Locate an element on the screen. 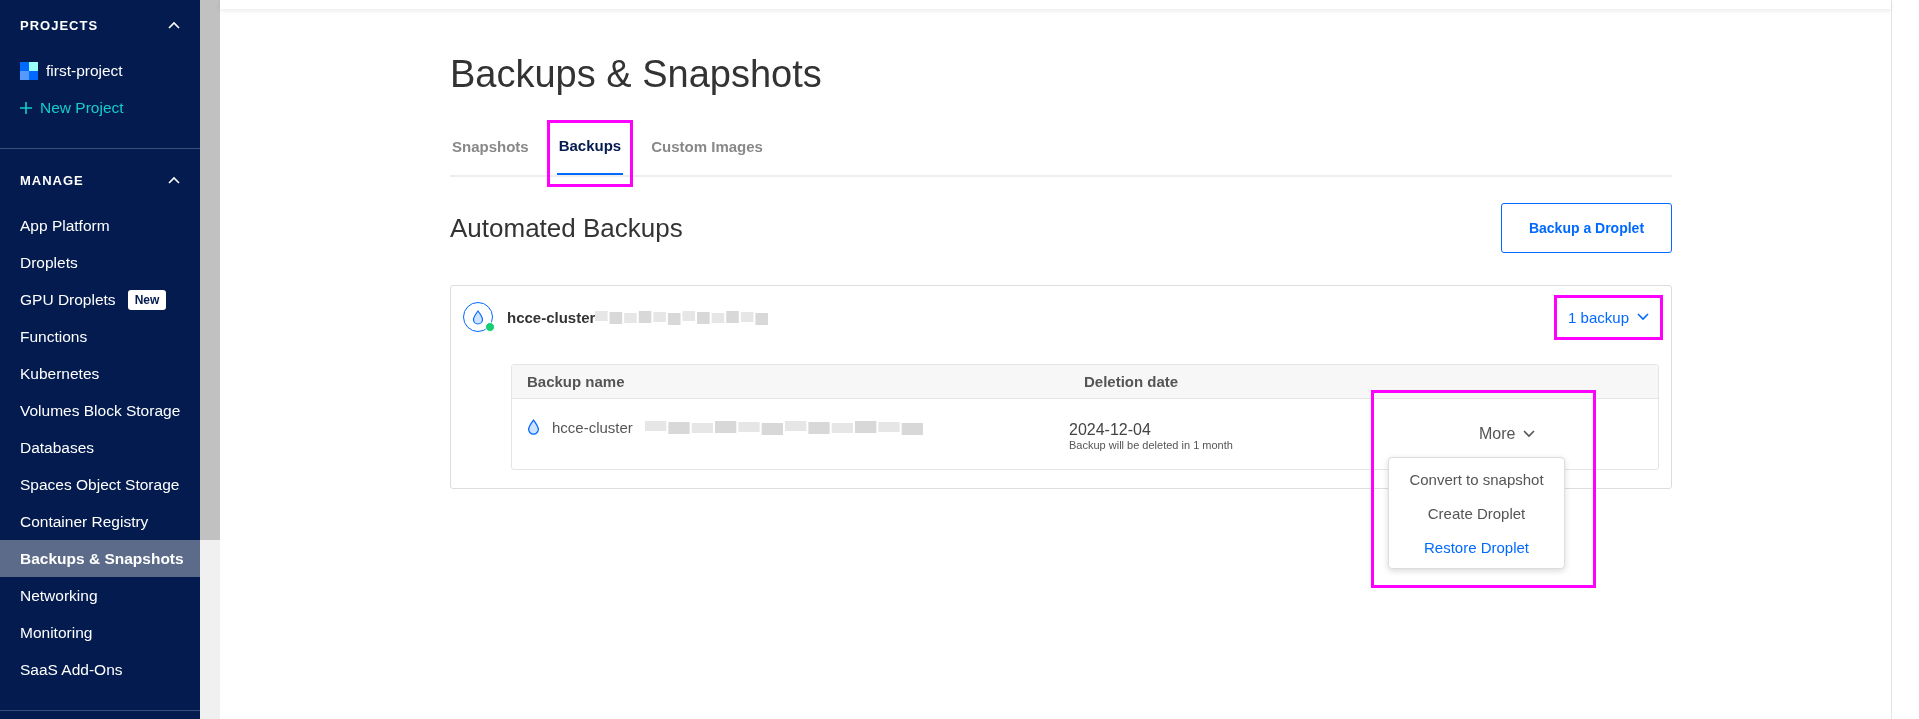 The height and width of the screenshot is (719, 1919). menu-item: Convert to snapshot is located at coordinates (1476, 479).